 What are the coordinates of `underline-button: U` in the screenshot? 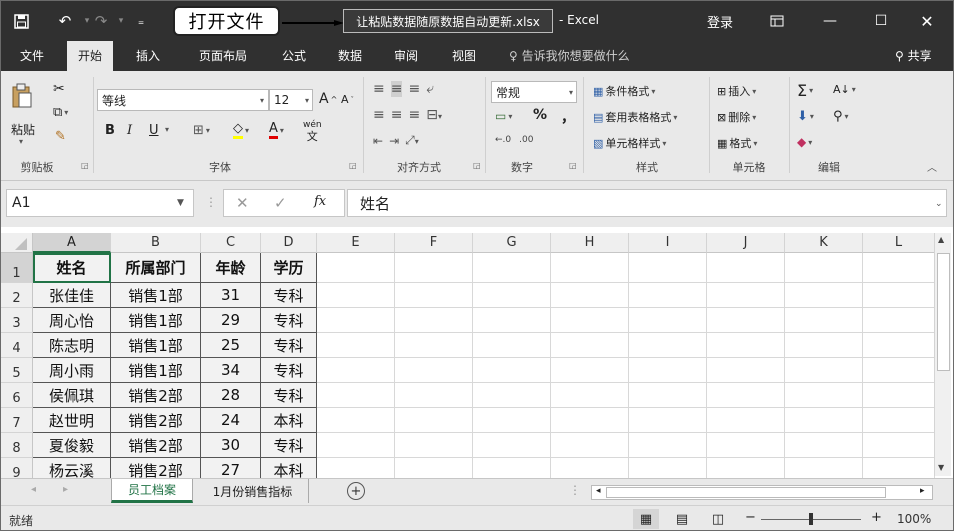 It's located at (154, 130).